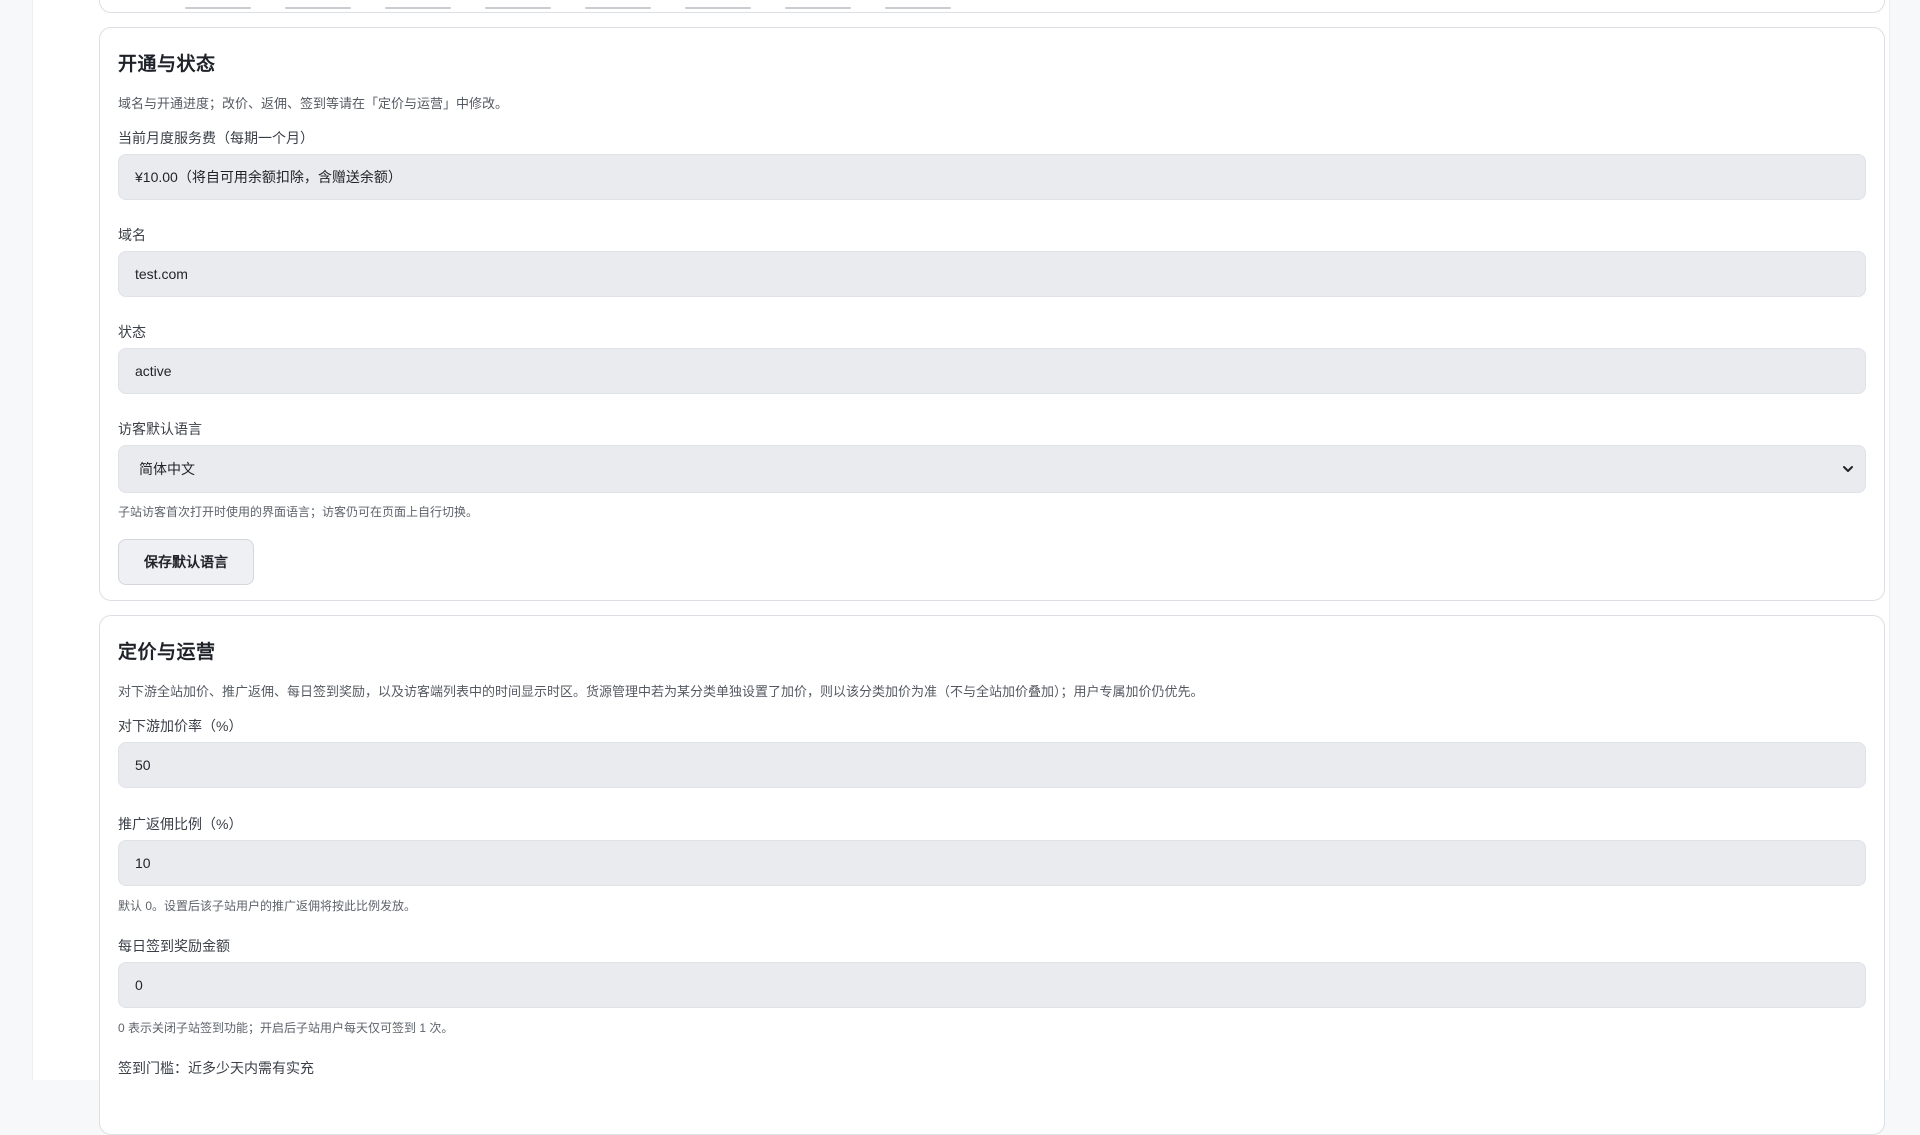  Describe the element at coordinates (268, 177) in the screenshot. I see `monthly-fee-value: ¥10.00（将自可用余额扣除，含赠送余额）` at that location.